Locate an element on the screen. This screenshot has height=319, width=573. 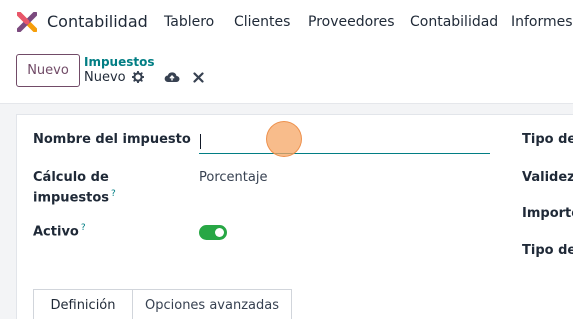
text-caret is located at coordinates (200, 141).